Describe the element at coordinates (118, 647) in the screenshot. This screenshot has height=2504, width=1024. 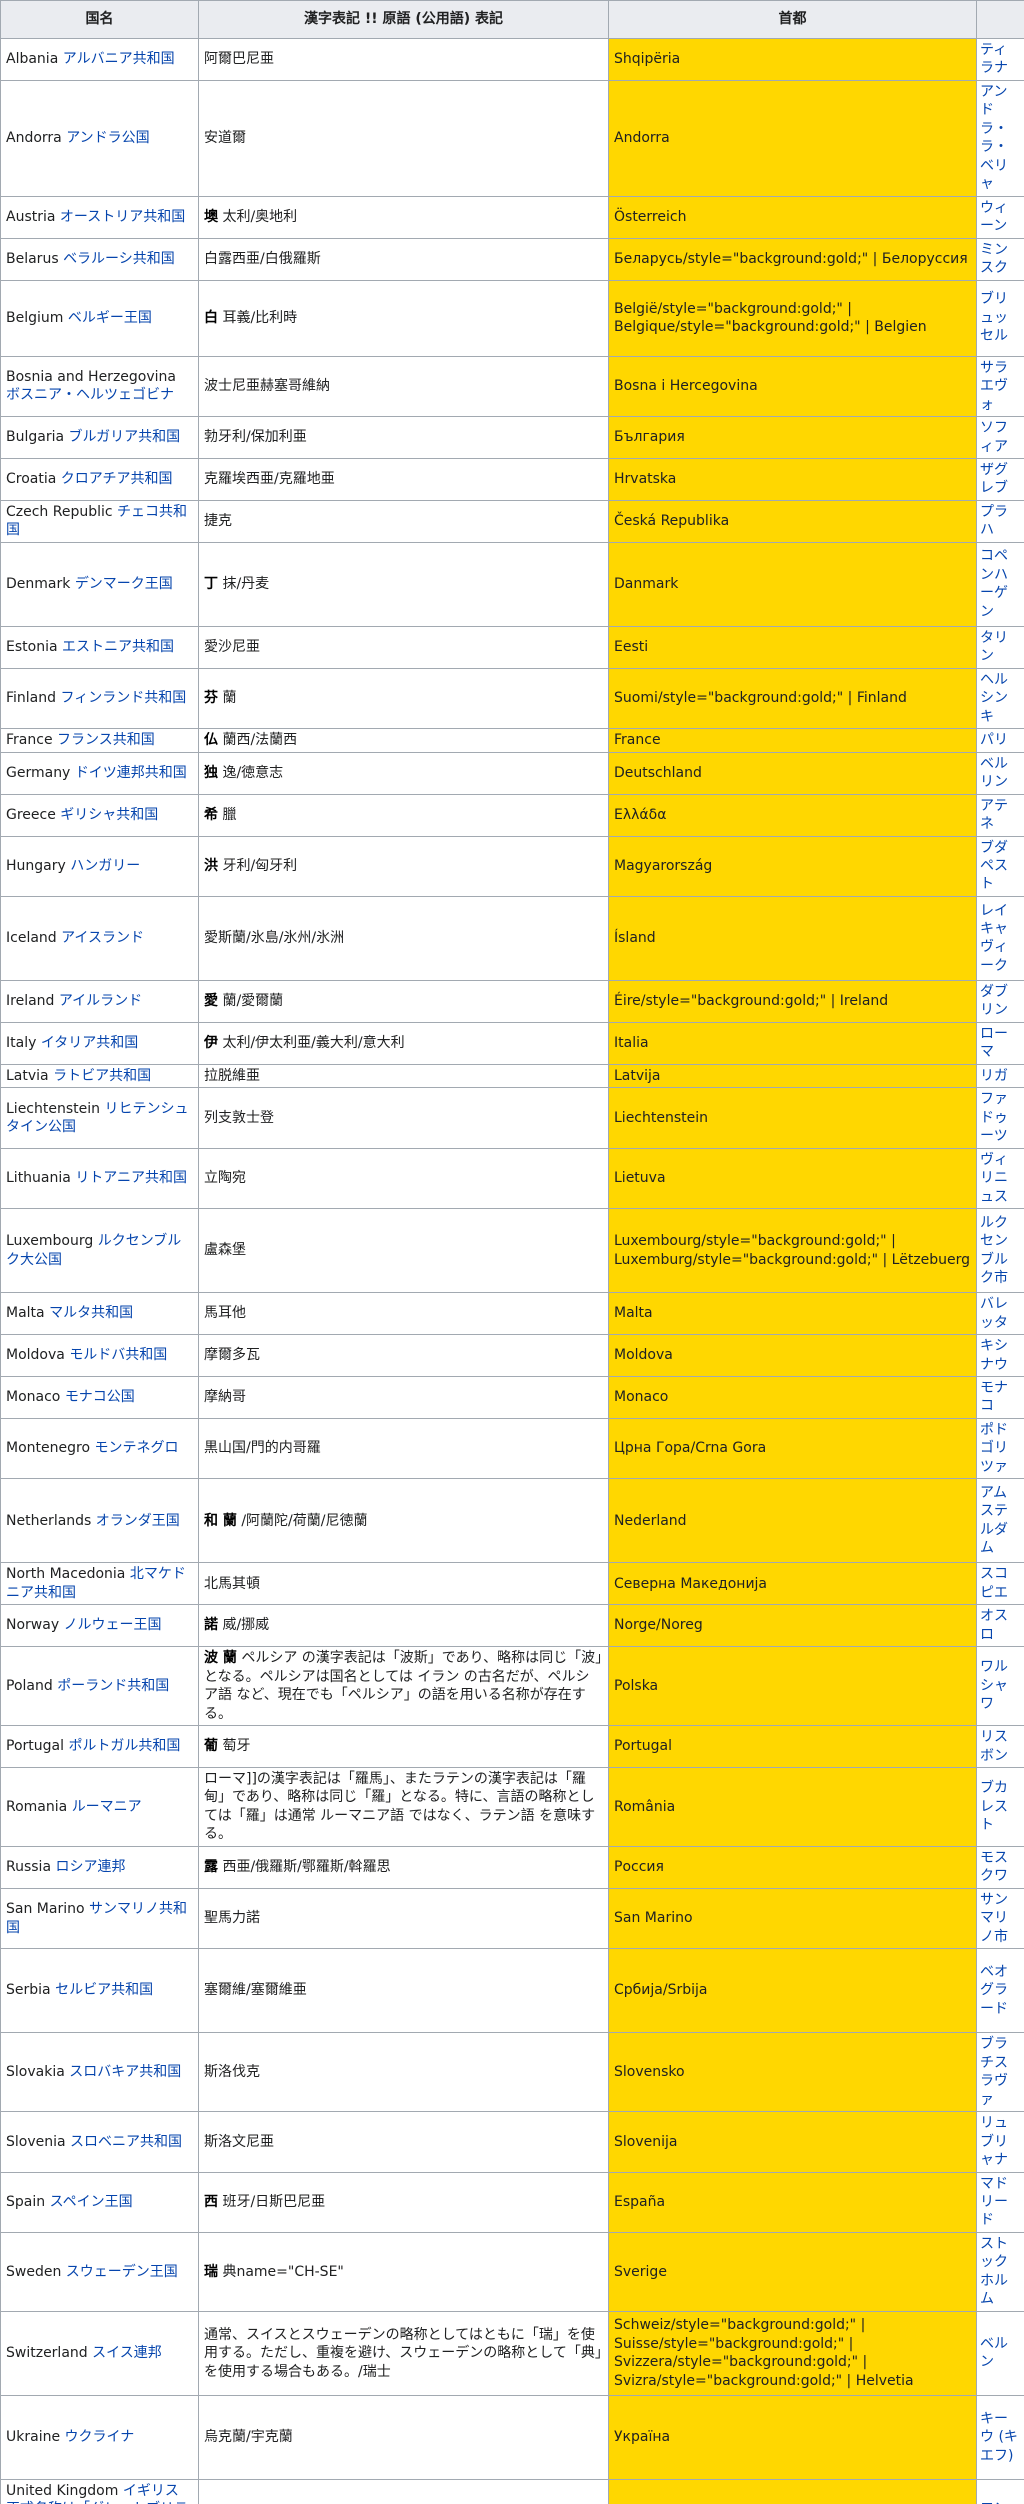
I see `country-japanese-link: エストニア共和国` at that location.